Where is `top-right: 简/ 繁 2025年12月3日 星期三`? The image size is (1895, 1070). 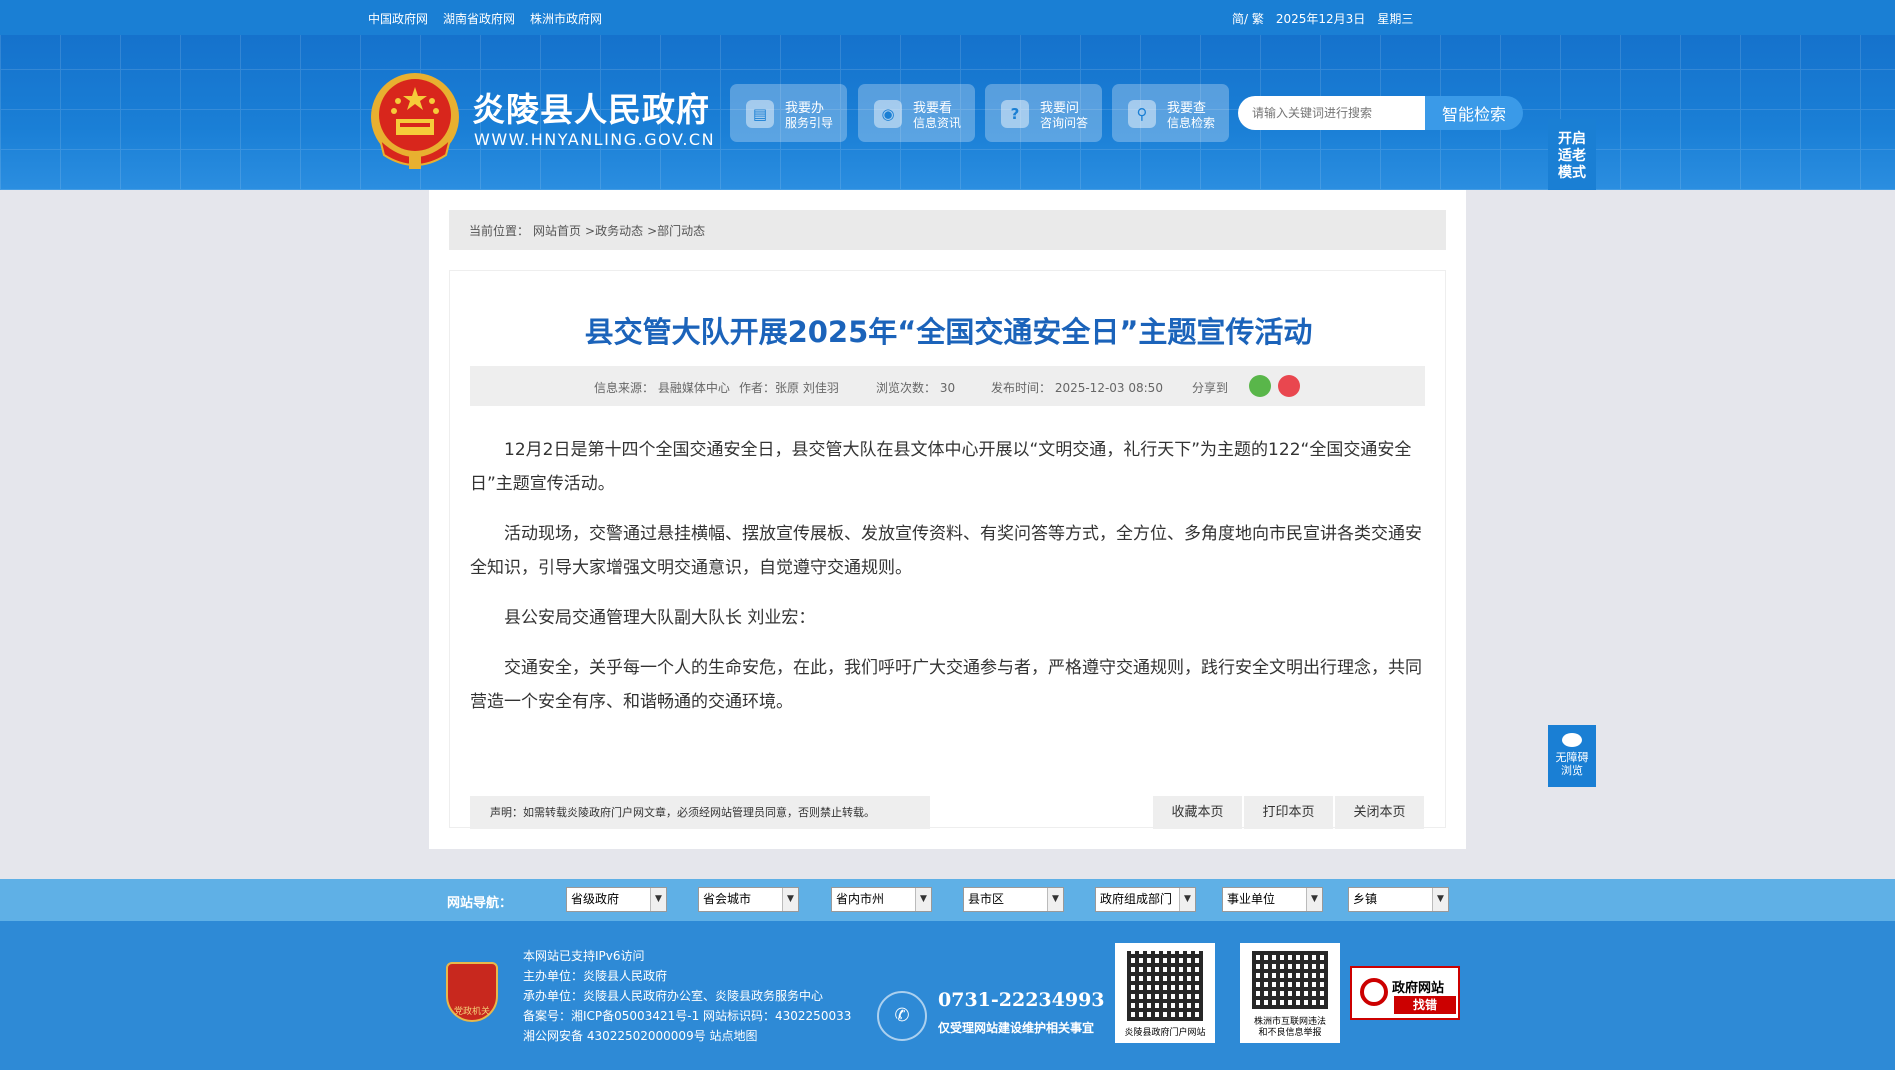
top-right: 简/ 繁 2025年12月3日 星期三 is located at coordinates (1322, 18).